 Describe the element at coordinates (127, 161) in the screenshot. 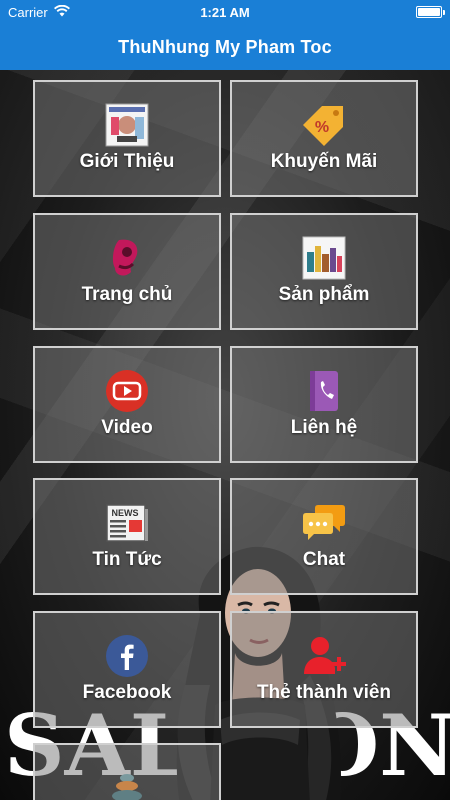

I see `menu-tile-label: Giới Thiệu` at that location.